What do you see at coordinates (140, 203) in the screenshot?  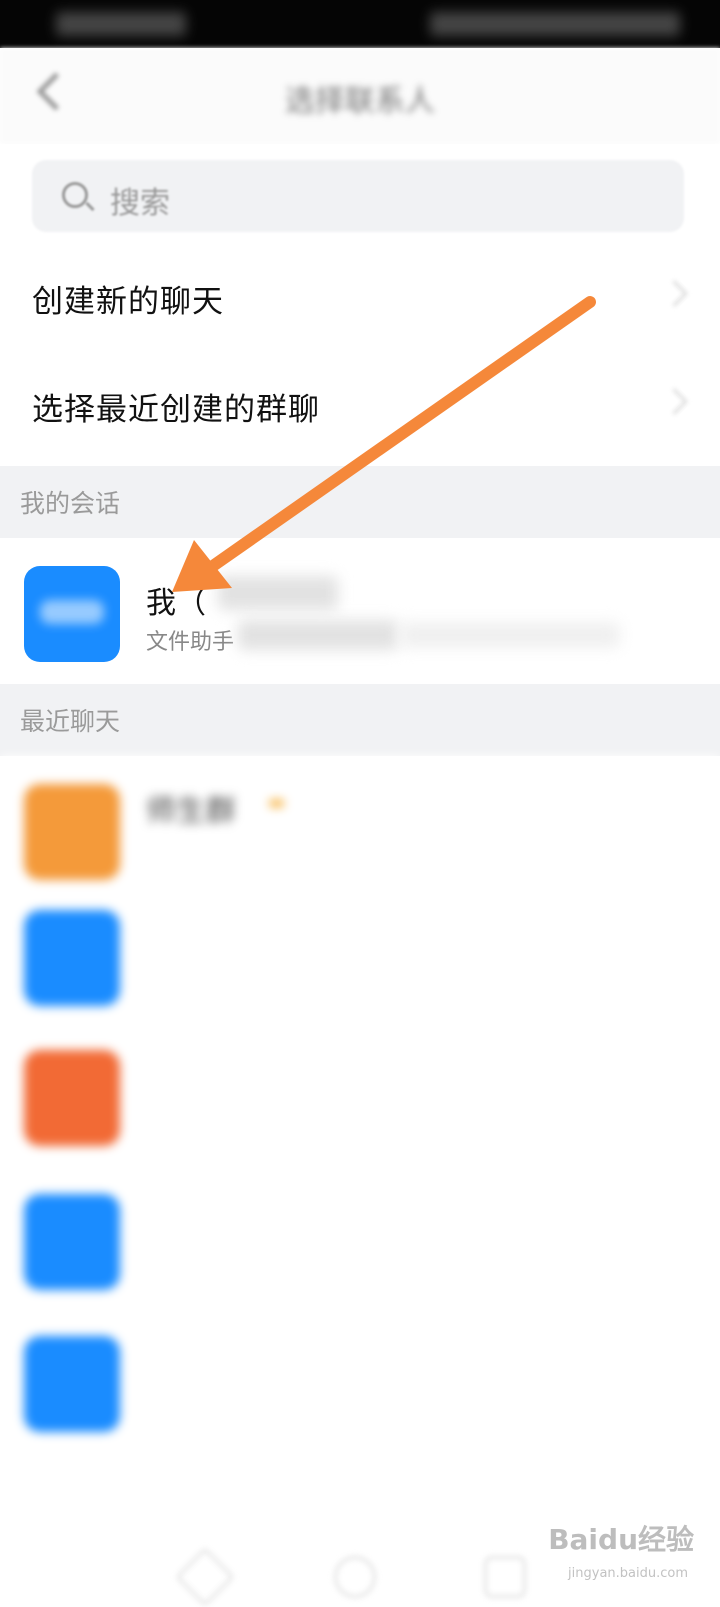 I see `search-placeholder: 搜索` at bounding box center [140, 203].